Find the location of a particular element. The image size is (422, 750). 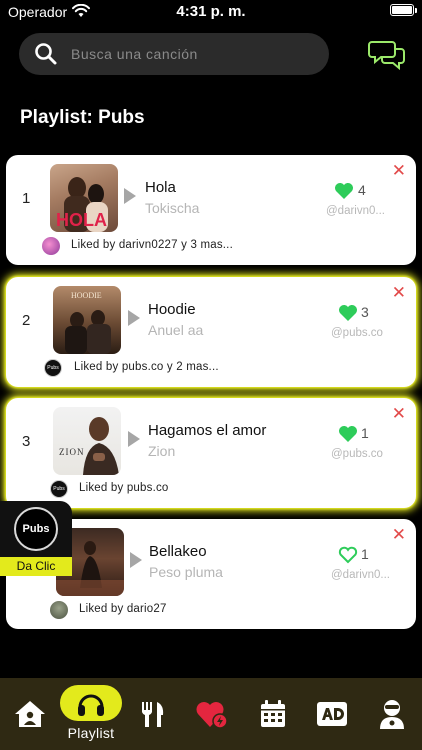

clock: 4:31 p. m. is located at coordinates (211, 11).